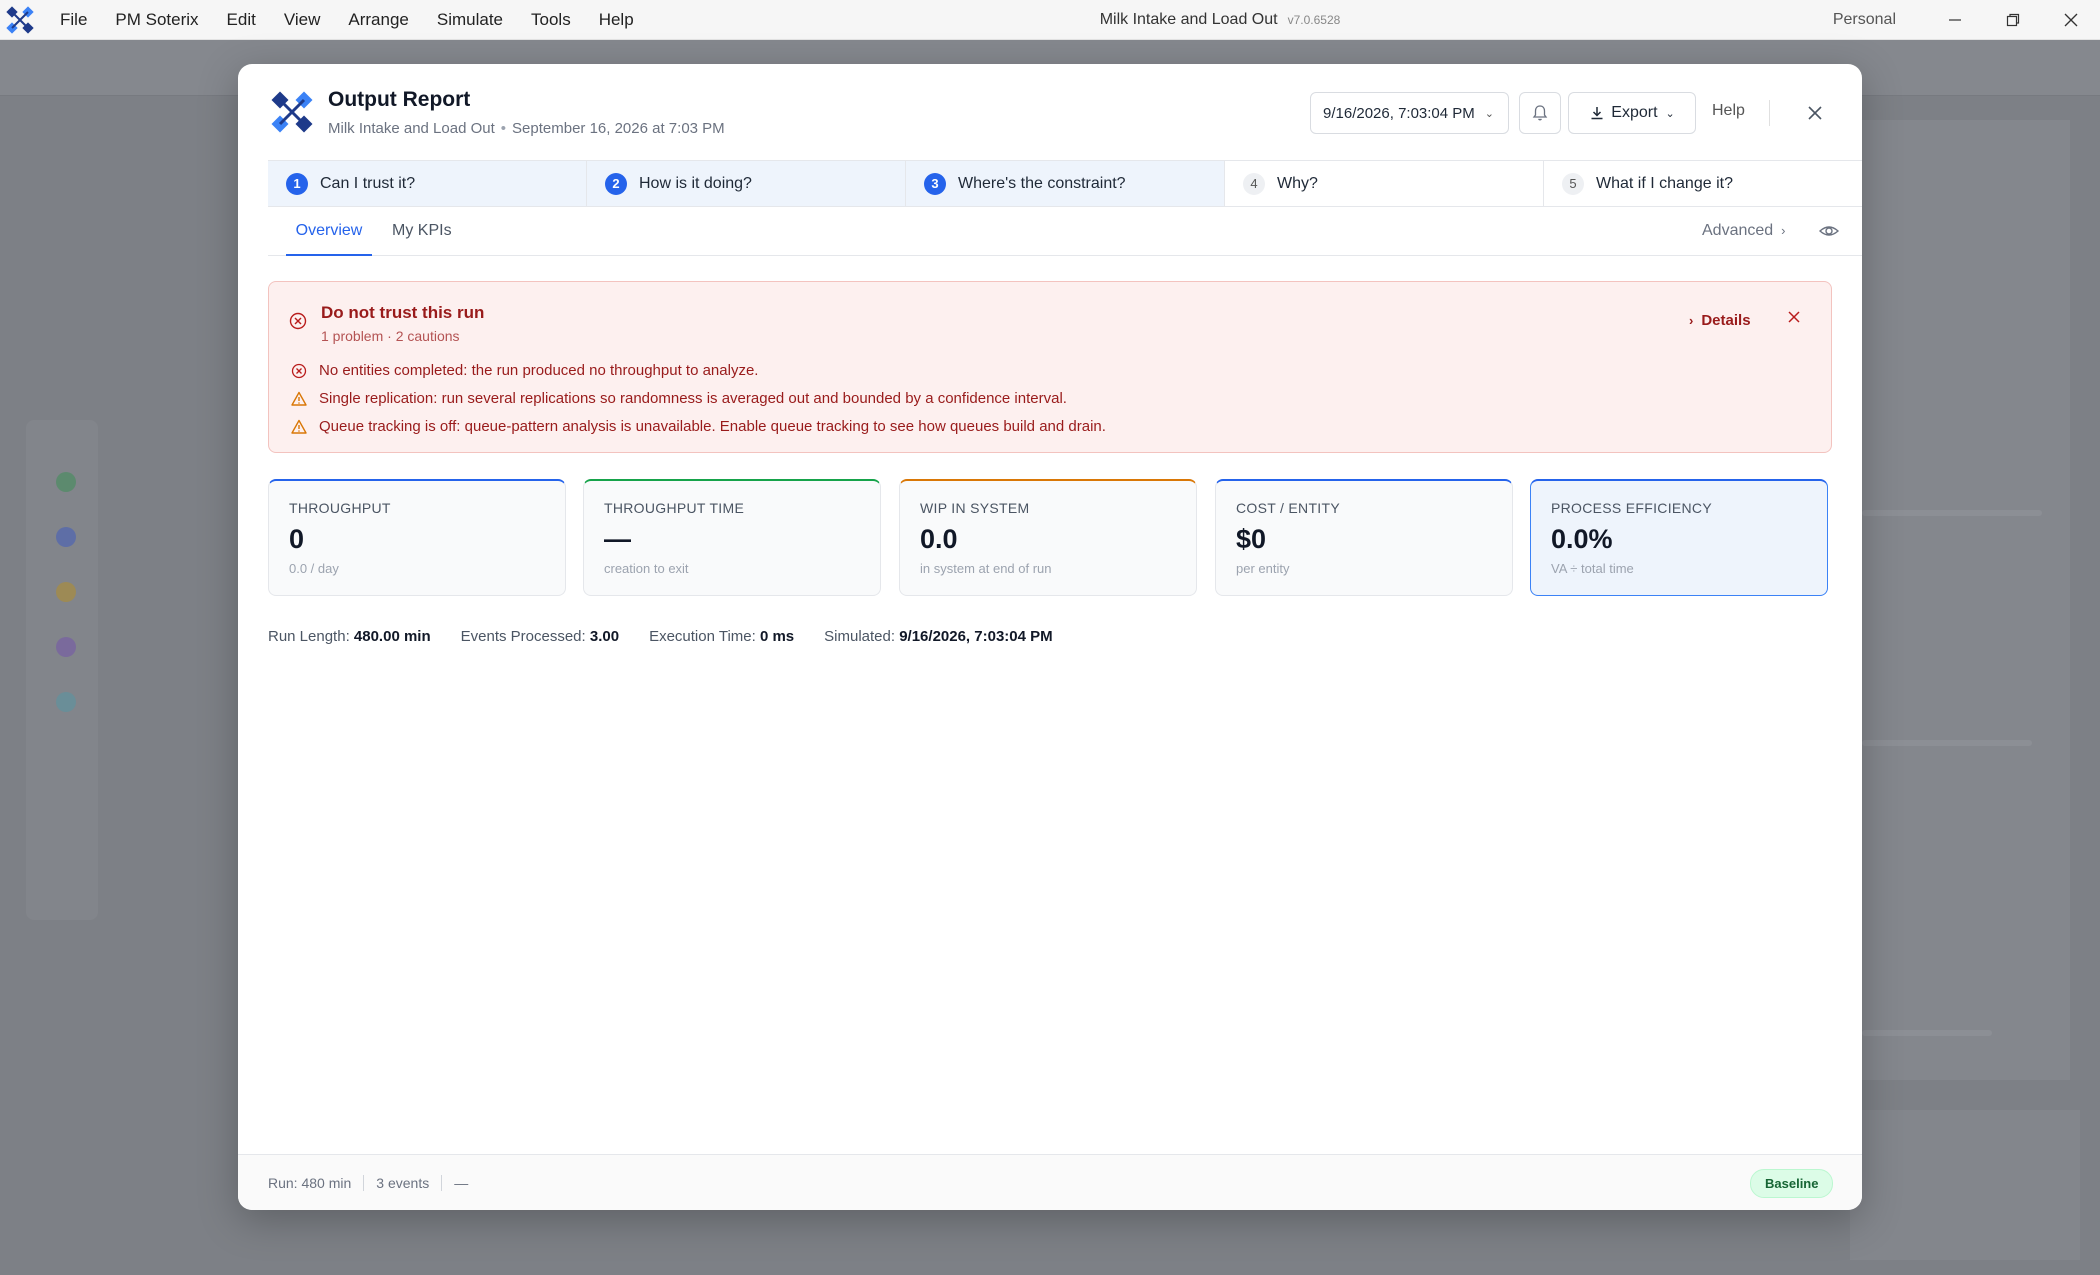  What do you see at coordinates (1794, 317) in the screenshot?
I see `close-icon` at bounding box center [1794, 317].